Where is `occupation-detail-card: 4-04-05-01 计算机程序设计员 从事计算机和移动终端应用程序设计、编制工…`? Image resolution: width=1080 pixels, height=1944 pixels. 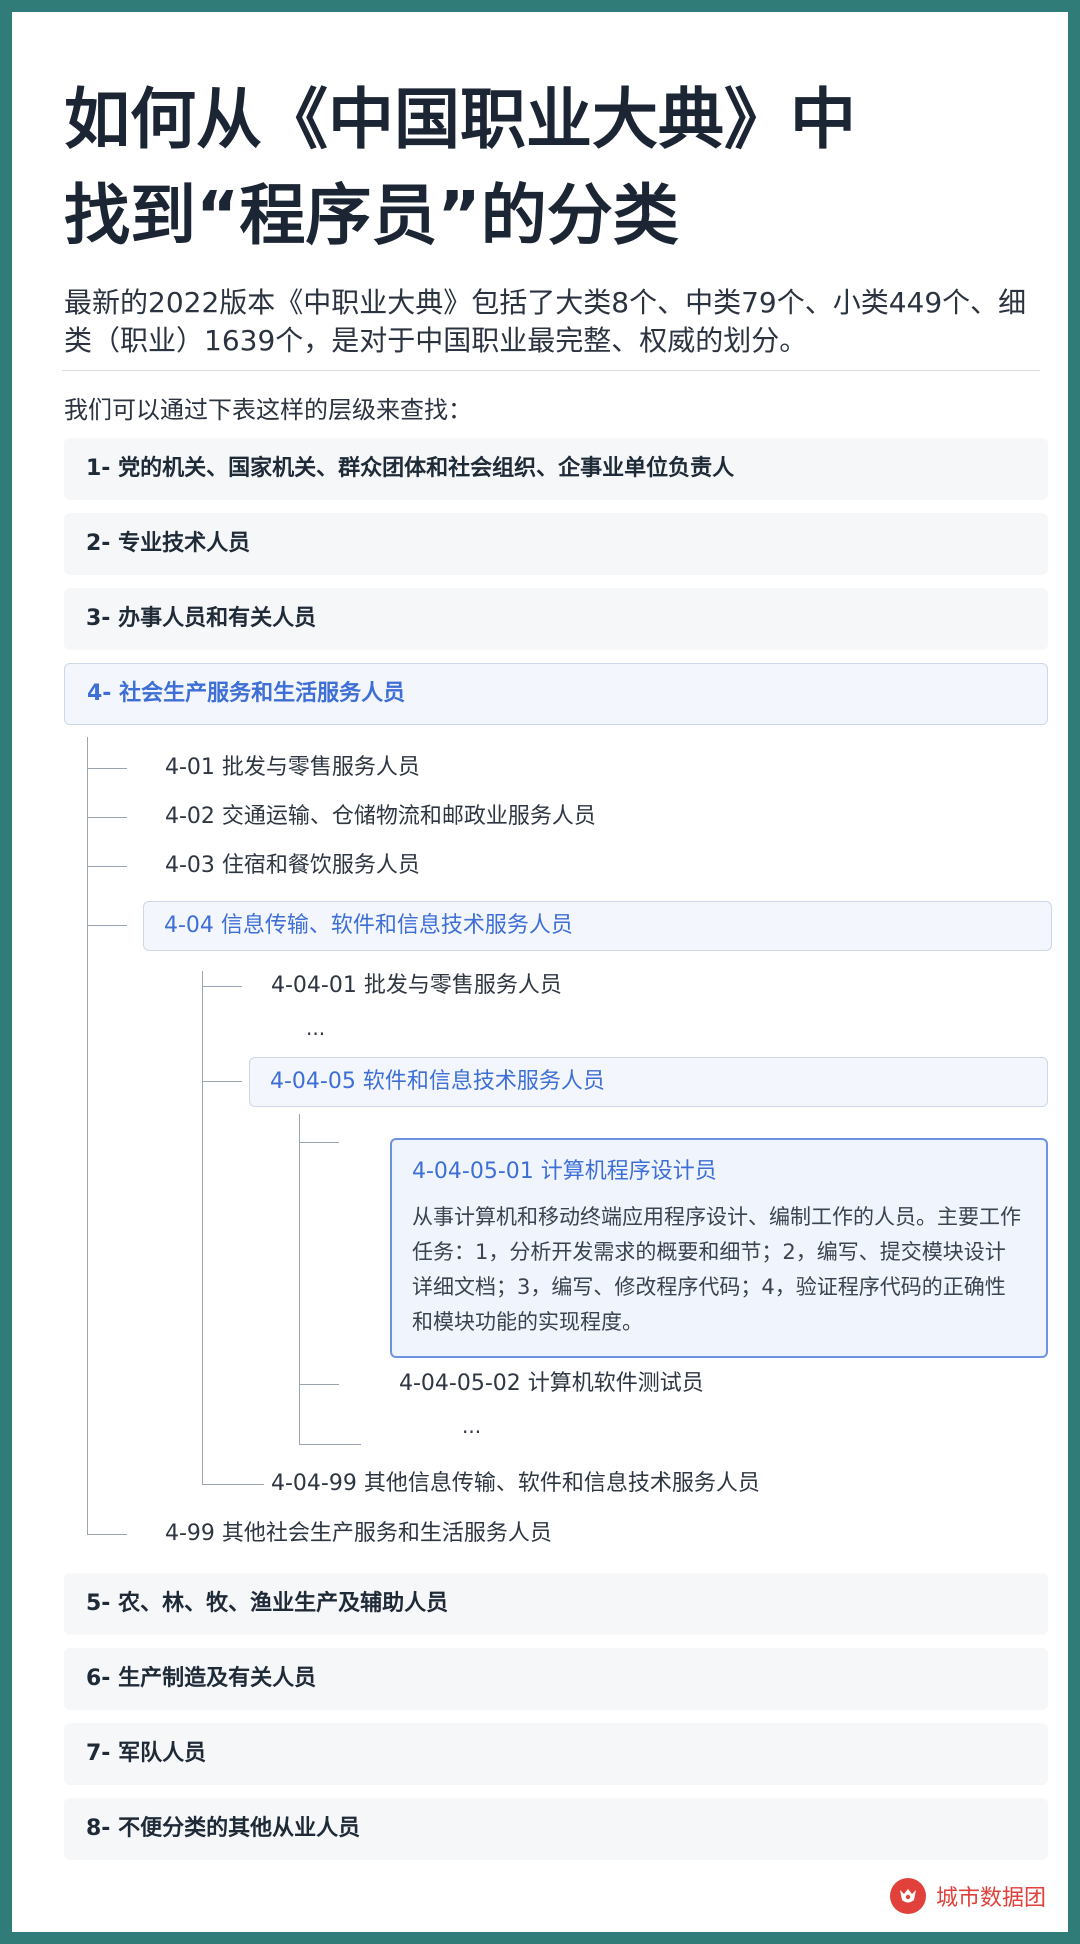
occupation-detail-card: 4-04-05-01 计算机程序设计员 从事计算机和移动终端应用程序设计、编制工… is located at coordinates (719, 1248).